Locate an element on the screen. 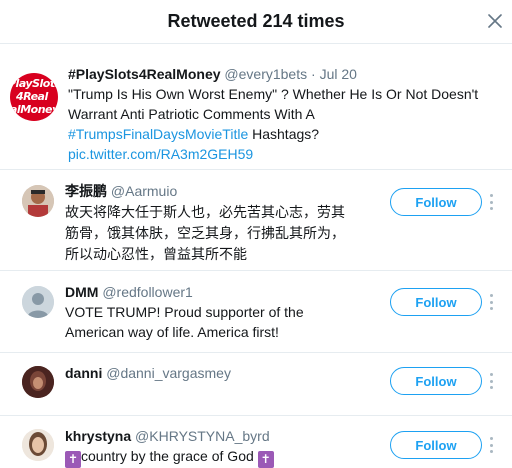  tweet-hashtag-link: #TrumpsFinalDaysMovieTitle is located at coordinates (158, 134).